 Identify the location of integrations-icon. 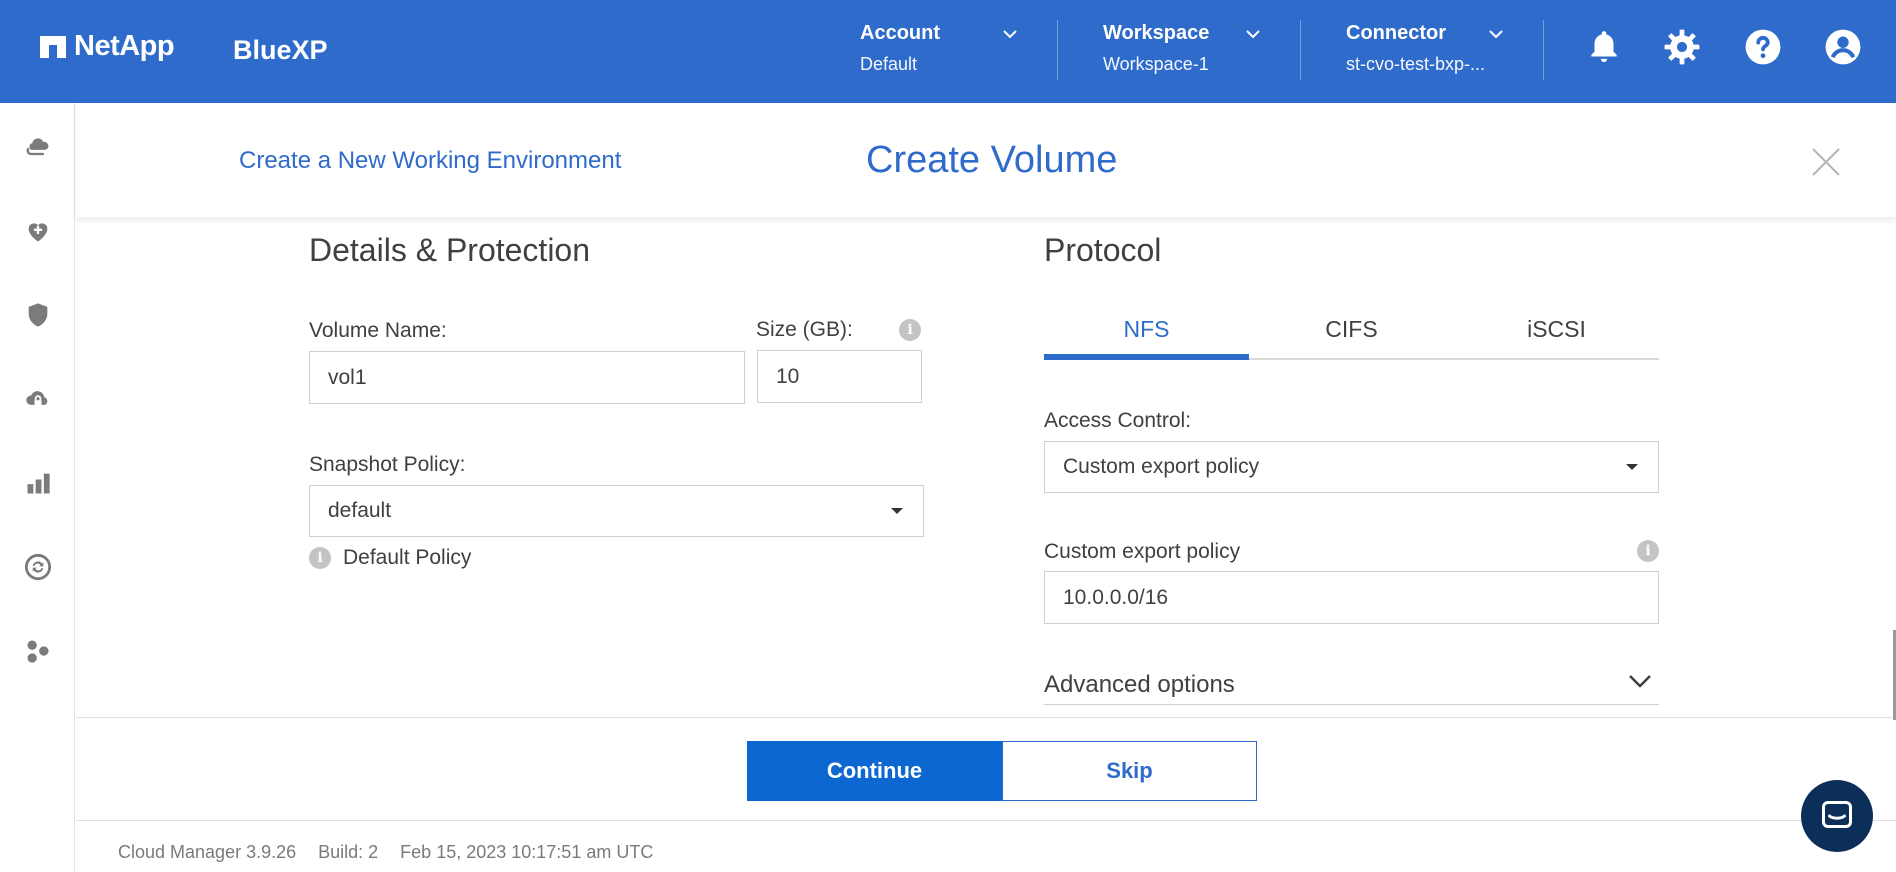
(38, 651).